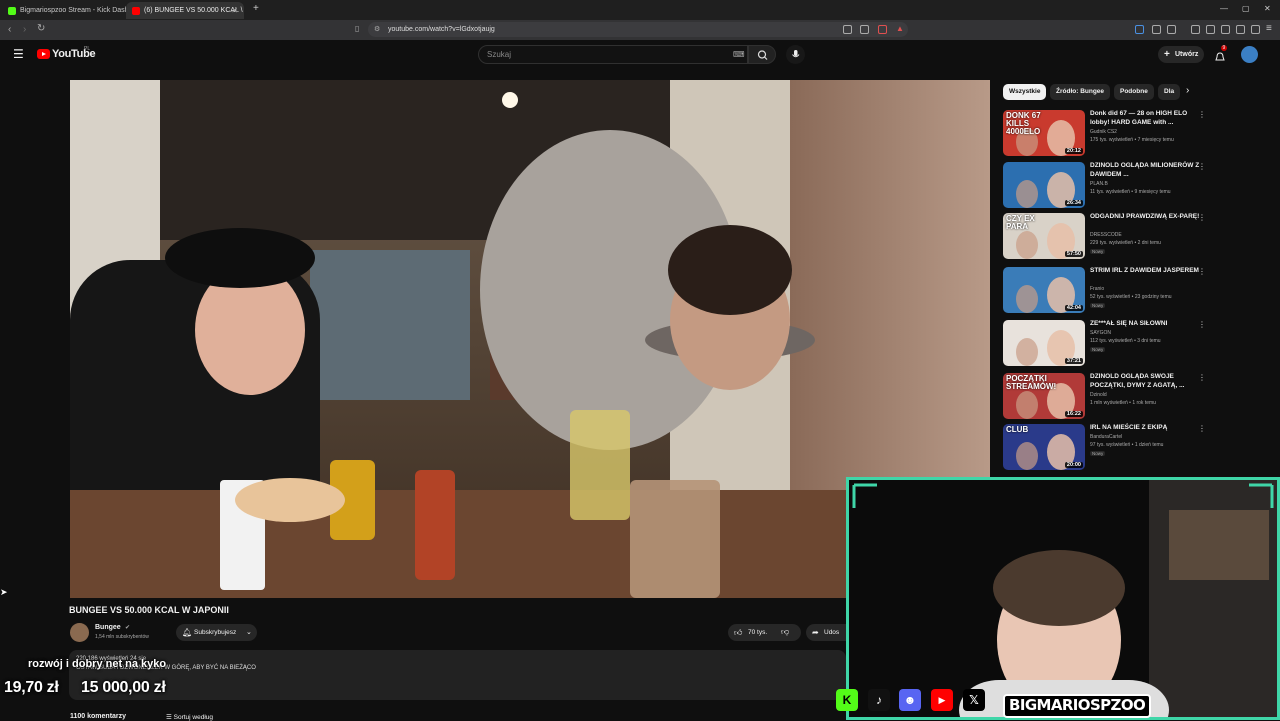  What do you see at coordinates (1044, 396) in the screenshot?
I see `video-thumbnail: POCZĄTKI STREAMÓW! 16:22` at bounding box center [1044, 396].